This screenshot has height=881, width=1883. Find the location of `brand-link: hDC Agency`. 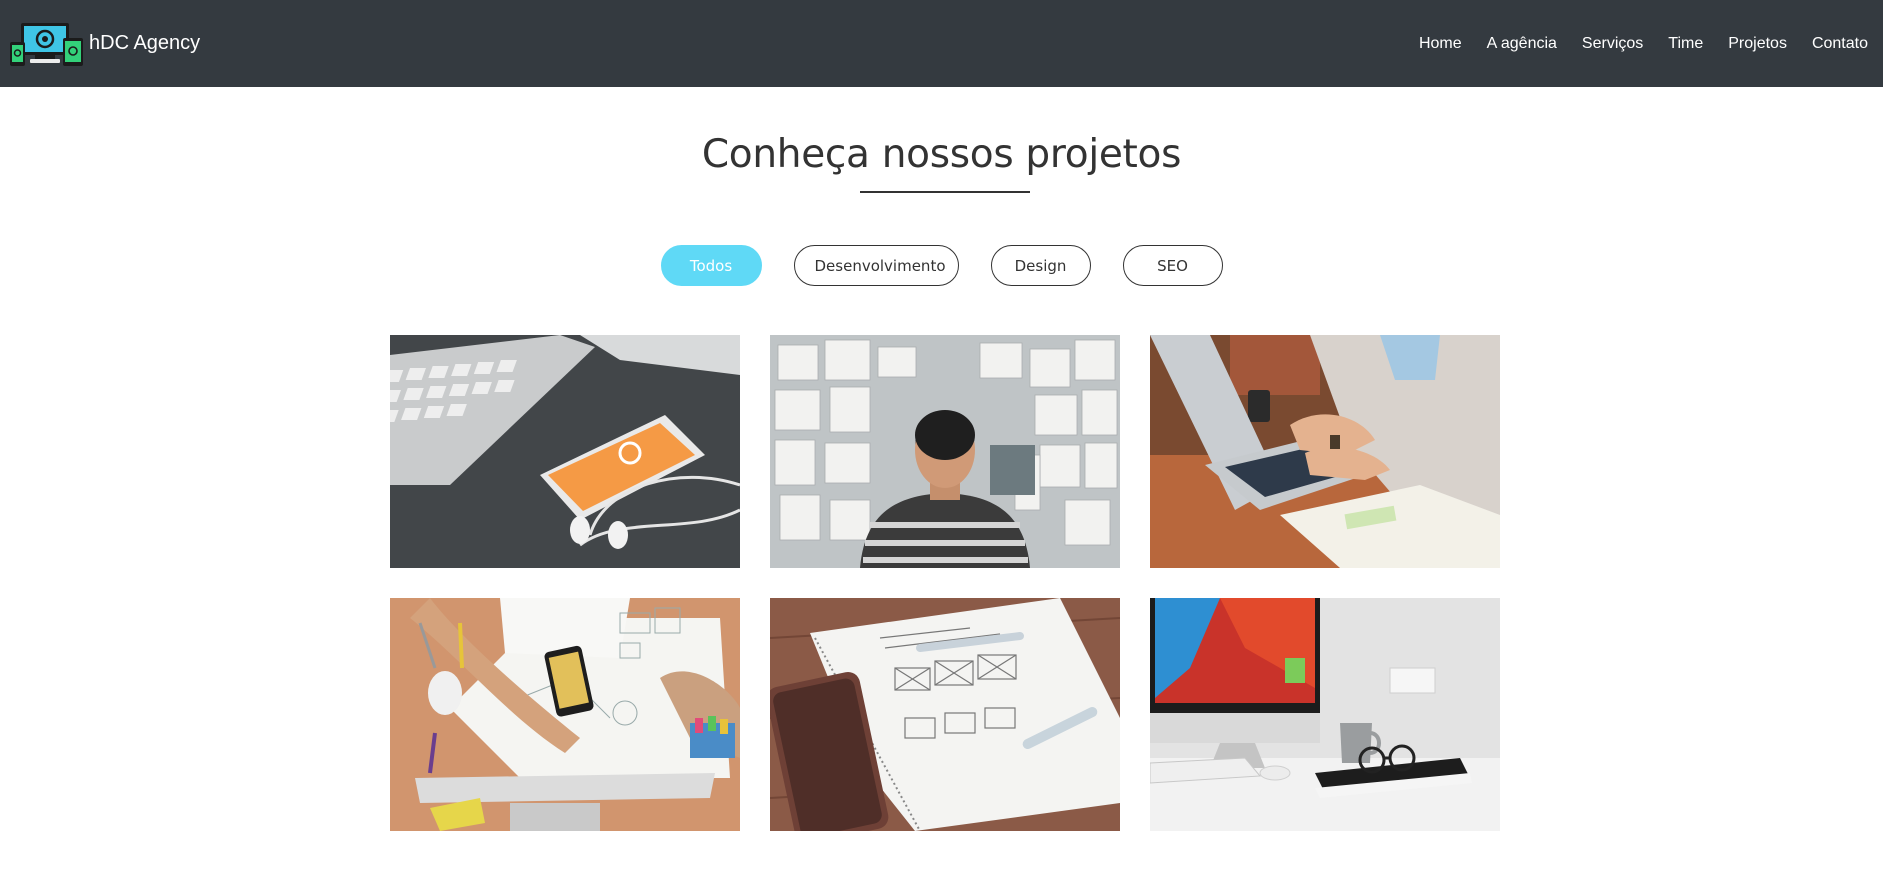

brand-link: hDC Agency is located at coordinates (104, 44).